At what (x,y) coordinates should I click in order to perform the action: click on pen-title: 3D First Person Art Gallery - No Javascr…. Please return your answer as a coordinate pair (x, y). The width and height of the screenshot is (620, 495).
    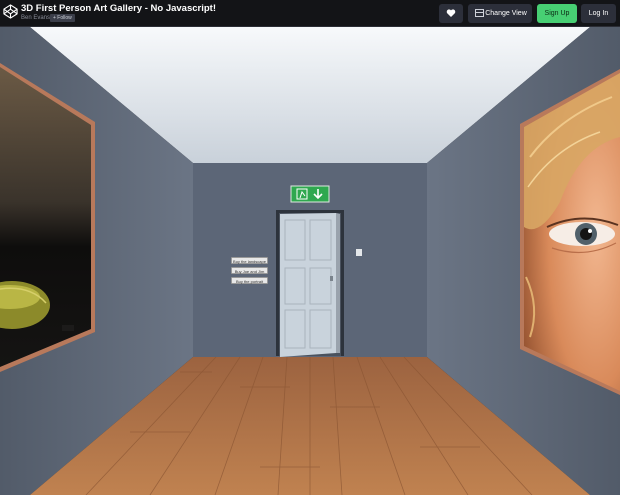
    Looking at the image, I should click on (118, 8).